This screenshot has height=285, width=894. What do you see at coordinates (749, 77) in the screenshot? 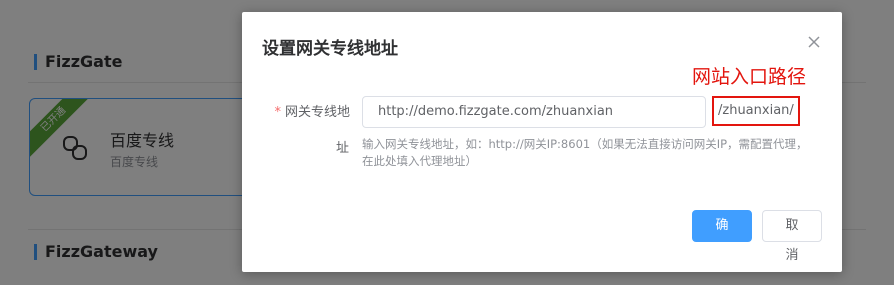
I see `annotation-text: 网站入口路径` at bounding box center [749, 77].